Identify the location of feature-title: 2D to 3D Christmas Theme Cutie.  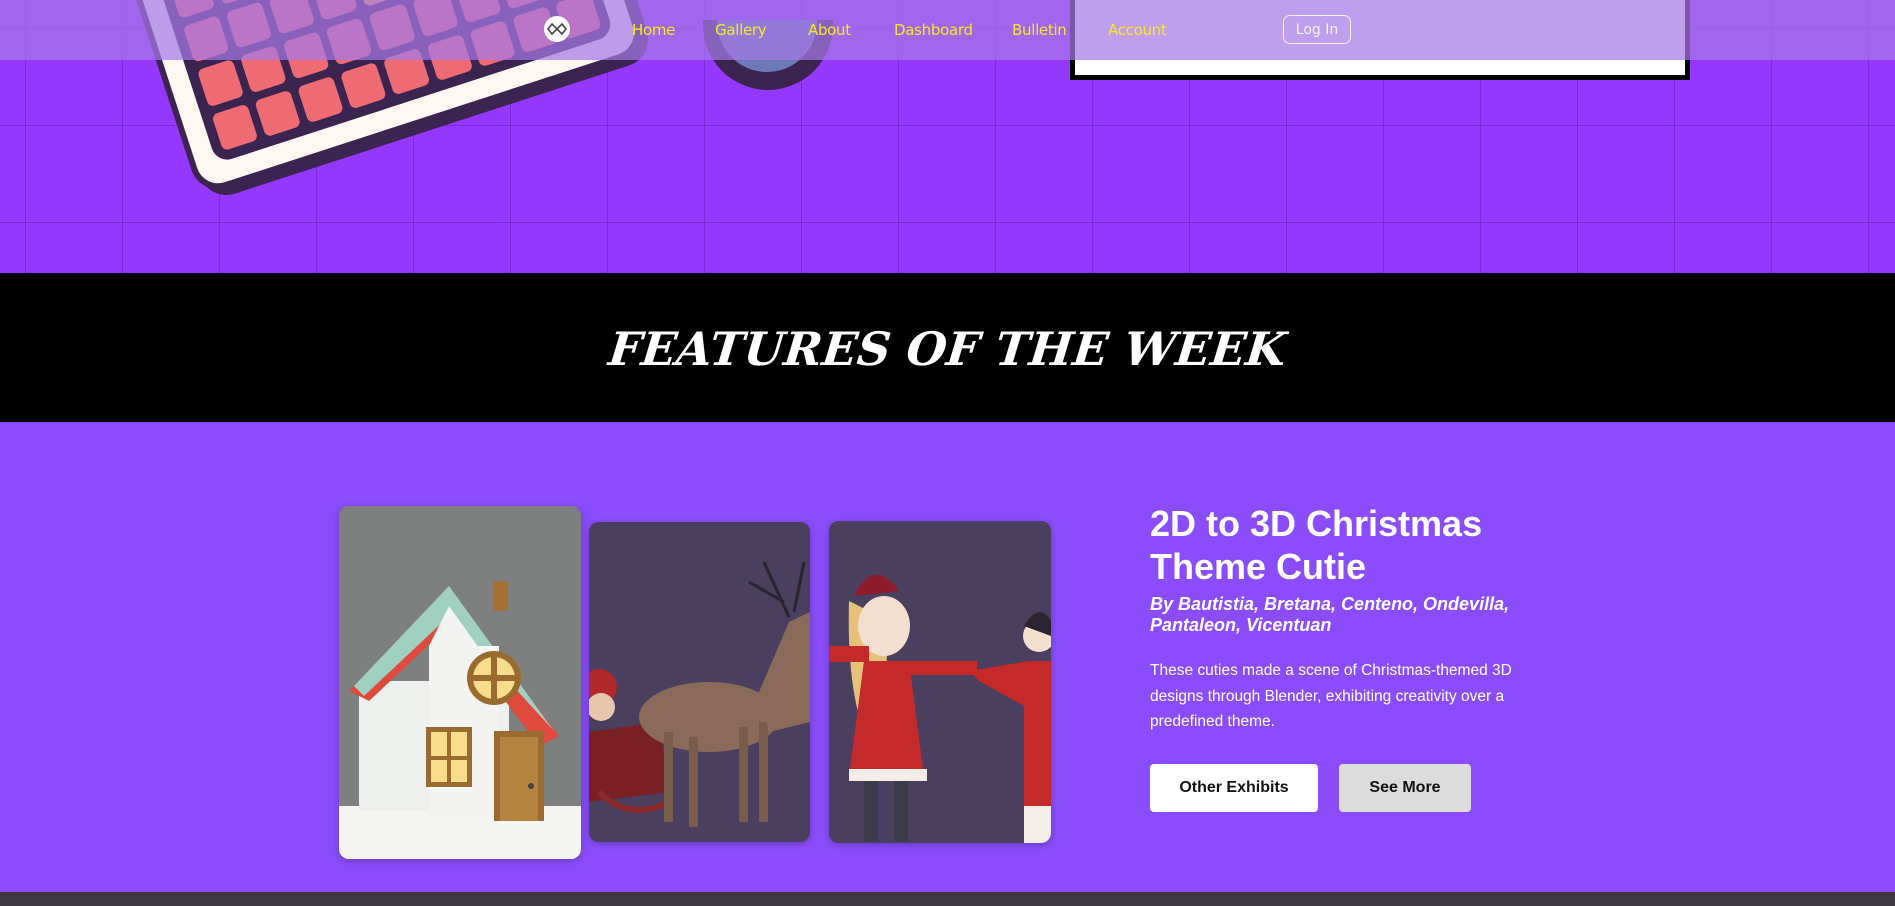
(1316, 545).